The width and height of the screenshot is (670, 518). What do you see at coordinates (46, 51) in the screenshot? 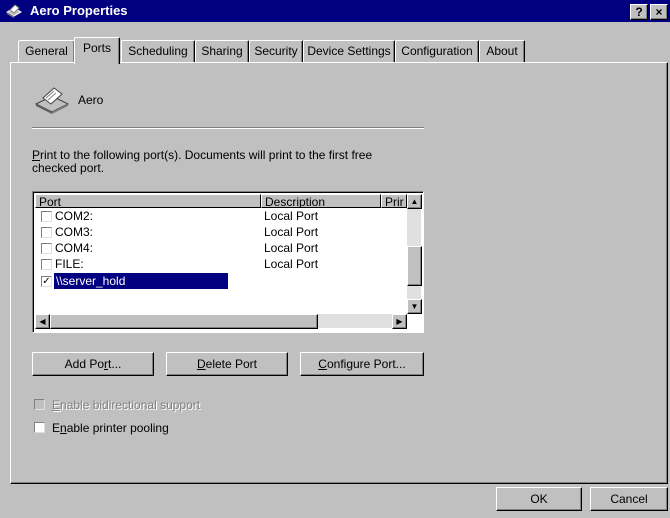
I see `tab-general: General` at bounding box center [46, 51].